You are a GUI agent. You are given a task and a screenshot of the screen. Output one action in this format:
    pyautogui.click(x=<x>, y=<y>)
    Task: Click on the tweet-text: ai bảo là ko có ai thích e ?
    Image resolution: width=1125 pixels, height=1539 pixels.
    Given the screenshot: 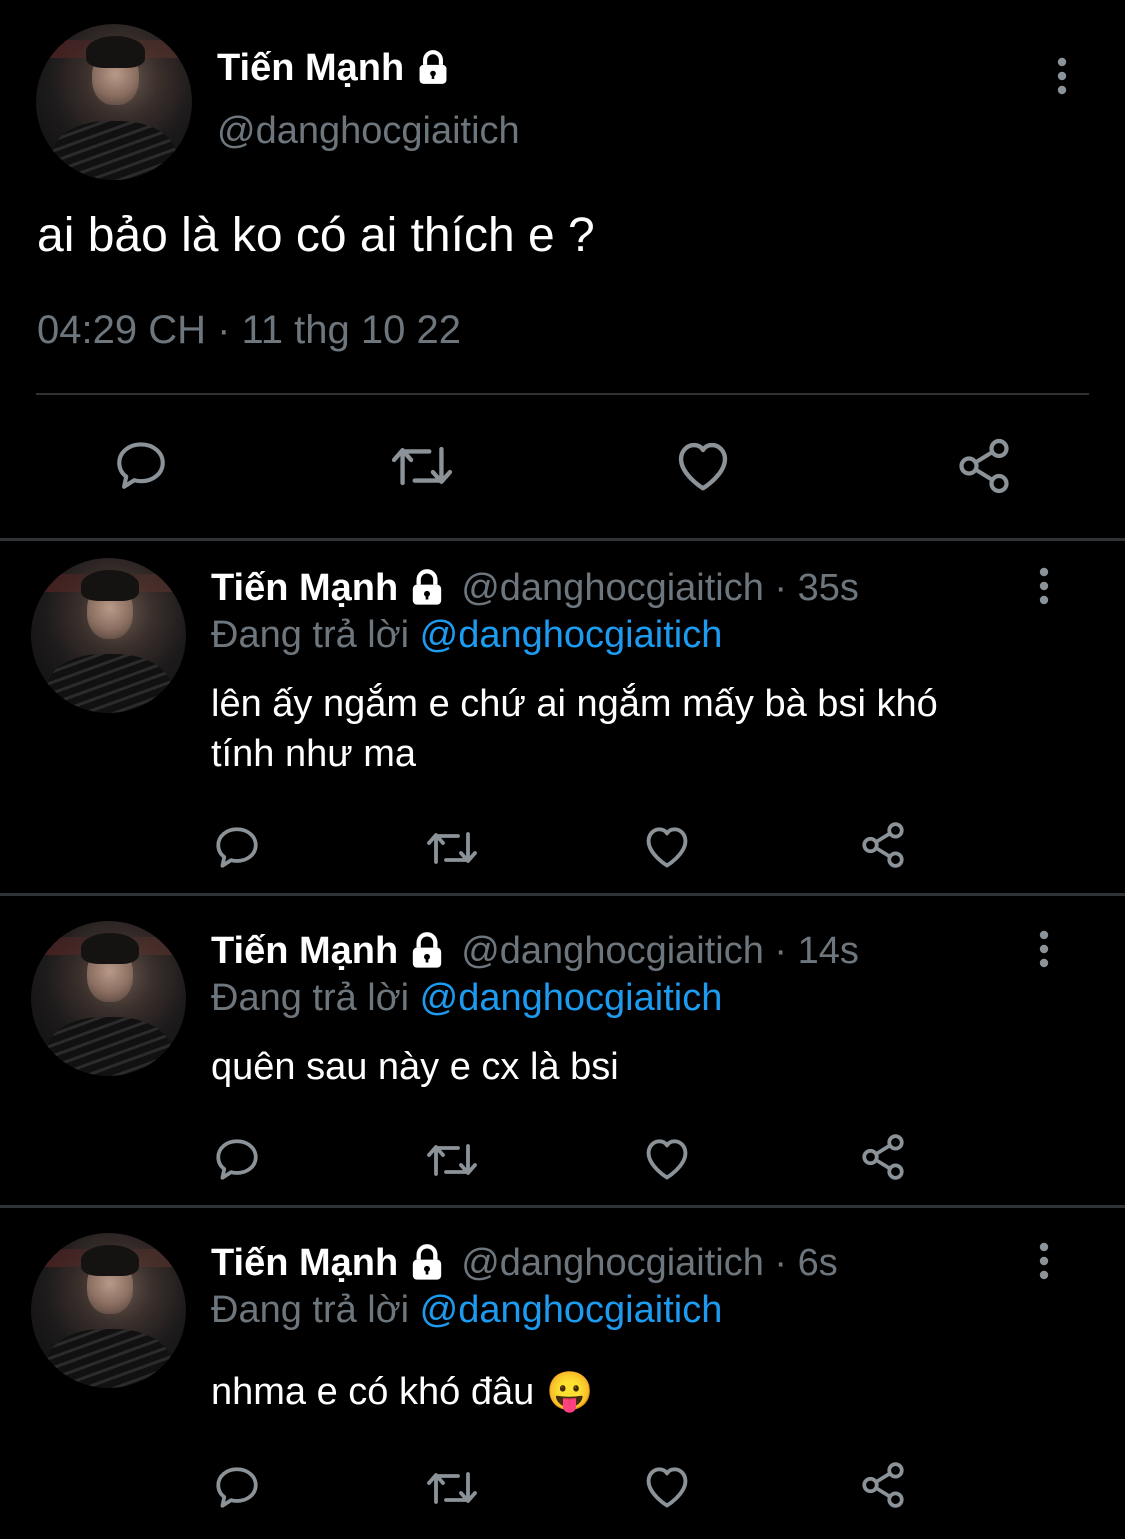 What is the action you would take?
    pyautogui.click(x=316, y=235)
    